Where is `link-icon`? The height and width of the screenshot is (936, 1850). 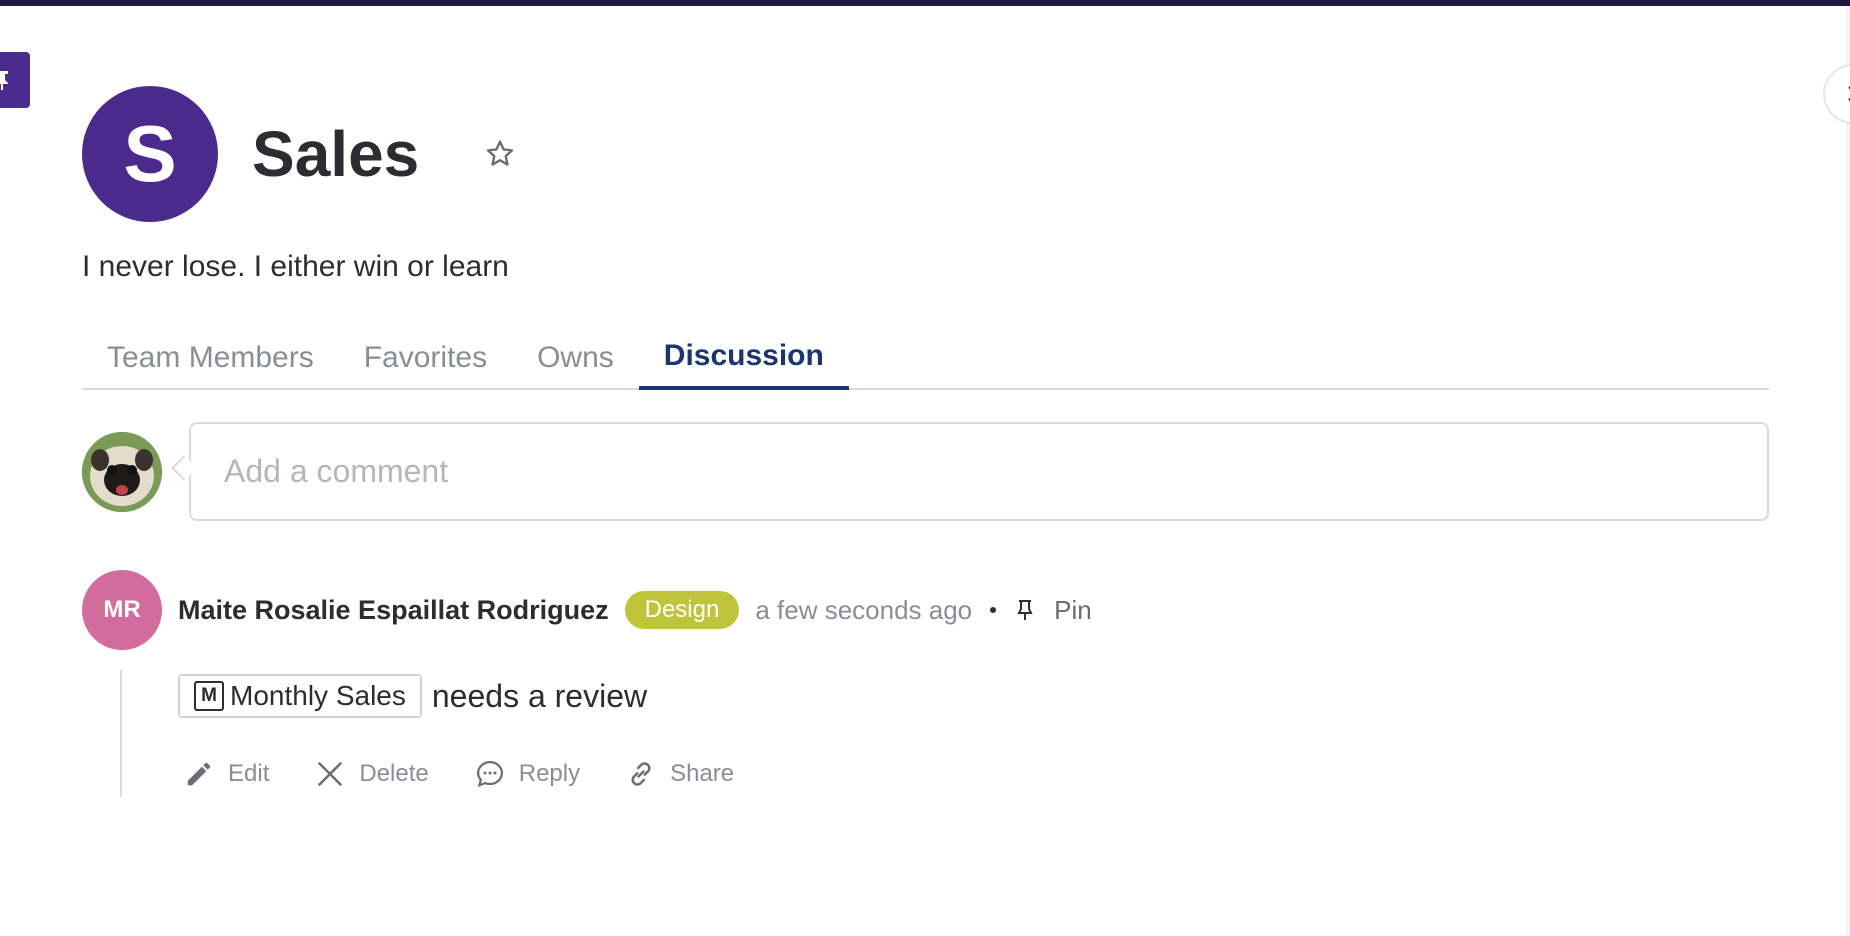 link-icon is located at coordinates (641, 774).